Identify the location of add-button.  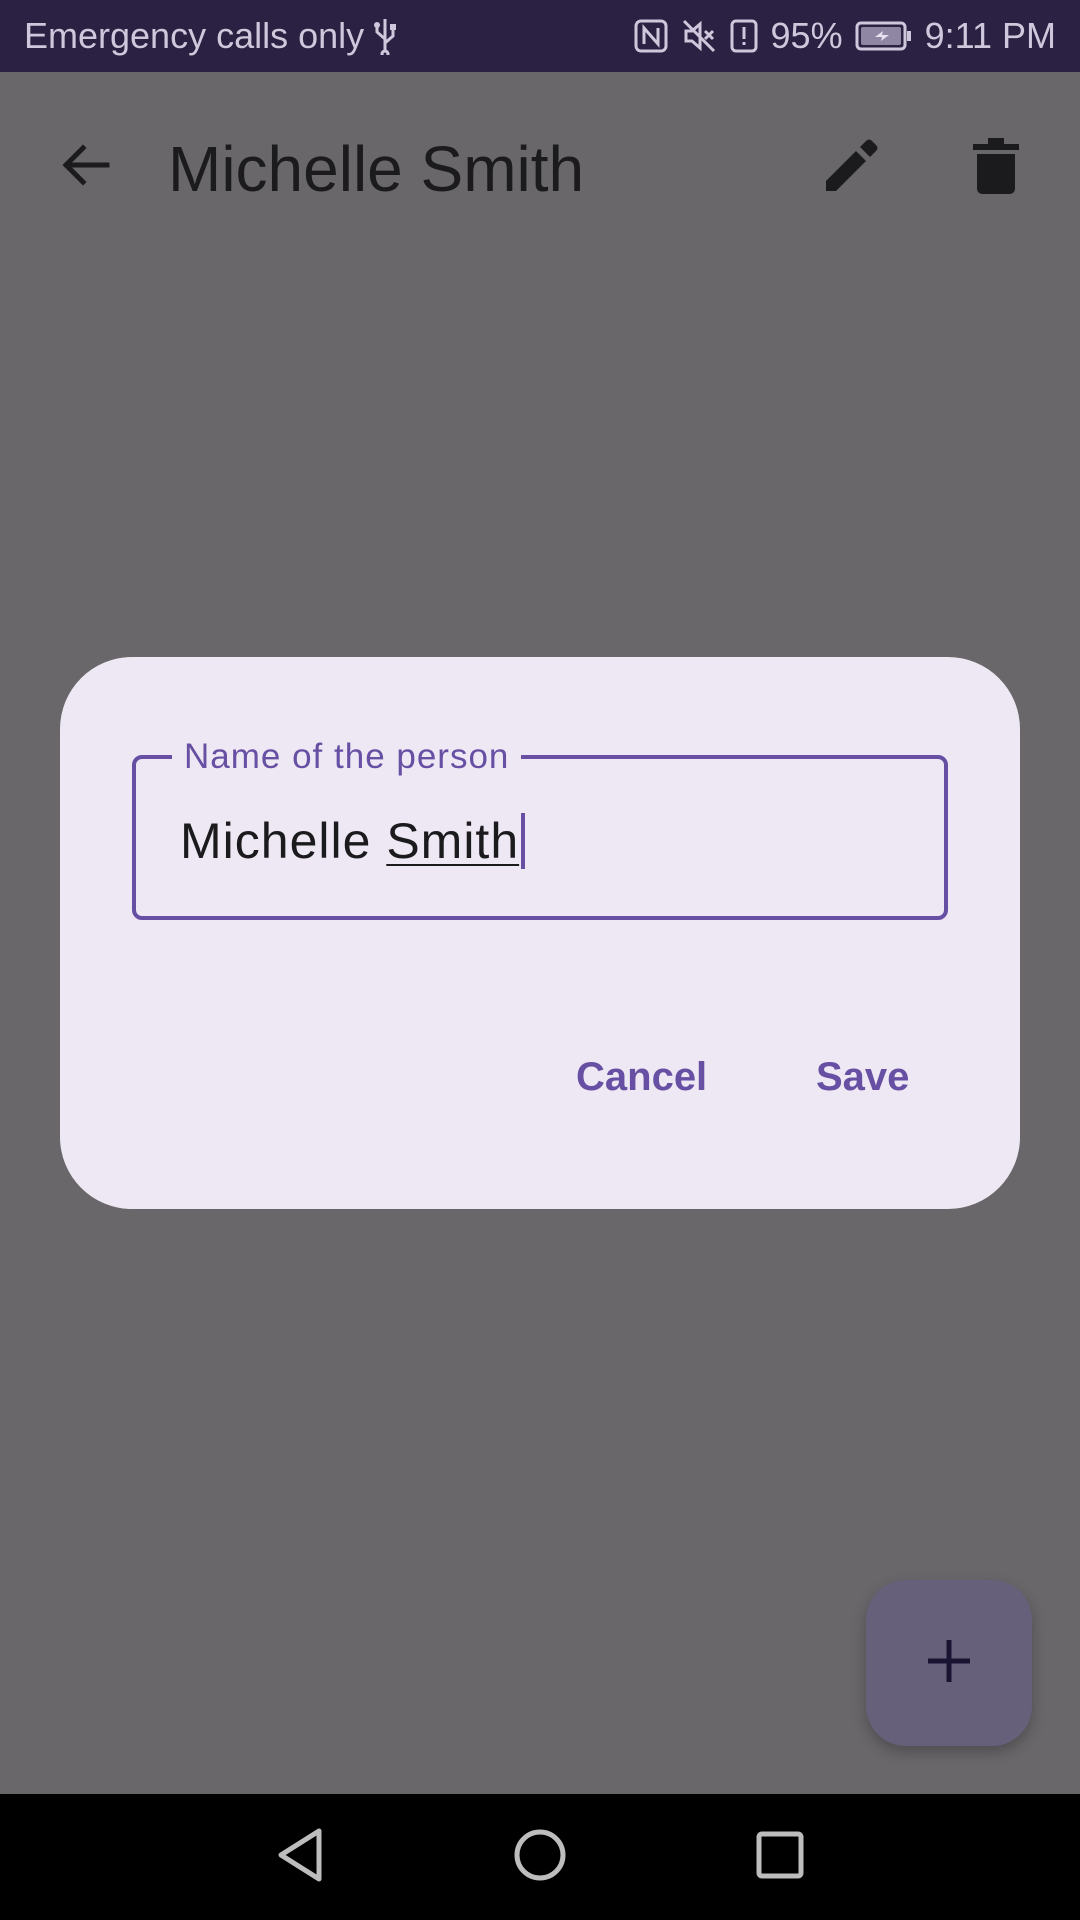
(949, 1663).